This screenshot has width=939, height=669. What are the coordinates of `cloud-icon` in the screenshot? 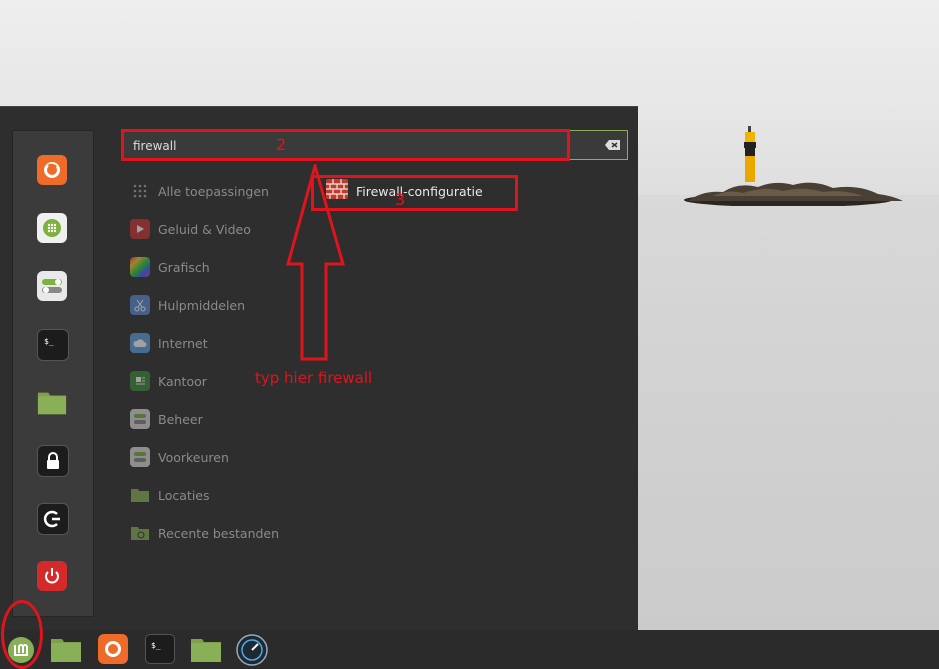 It's located at (140, 343).